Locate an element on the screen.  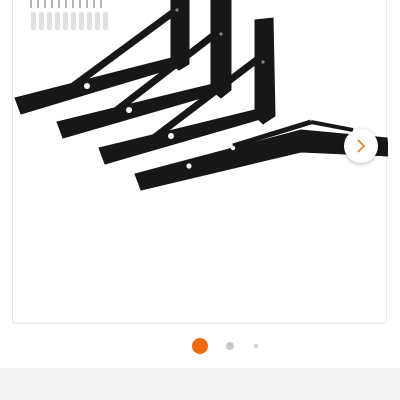
footer-band is located at coordinates (200, 384).